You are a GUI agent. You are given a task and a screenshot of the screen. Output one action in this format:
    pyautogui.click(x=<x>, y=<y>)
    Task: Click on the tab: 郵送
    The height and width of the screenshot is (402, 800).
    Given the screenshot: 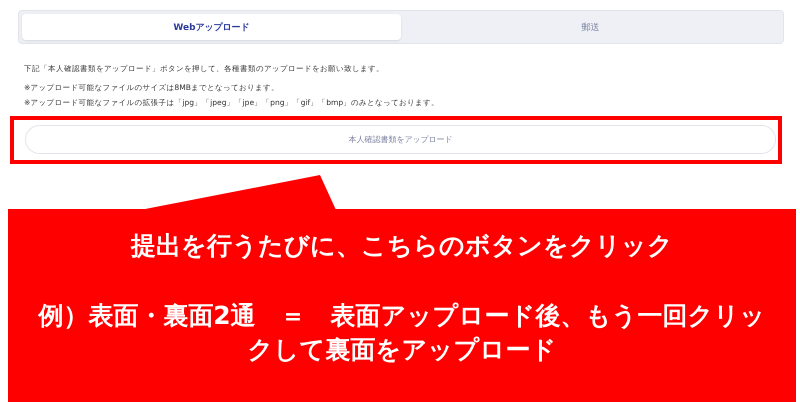 What is the action you would take?
    pyautogui.click(x=590, y=27)
    